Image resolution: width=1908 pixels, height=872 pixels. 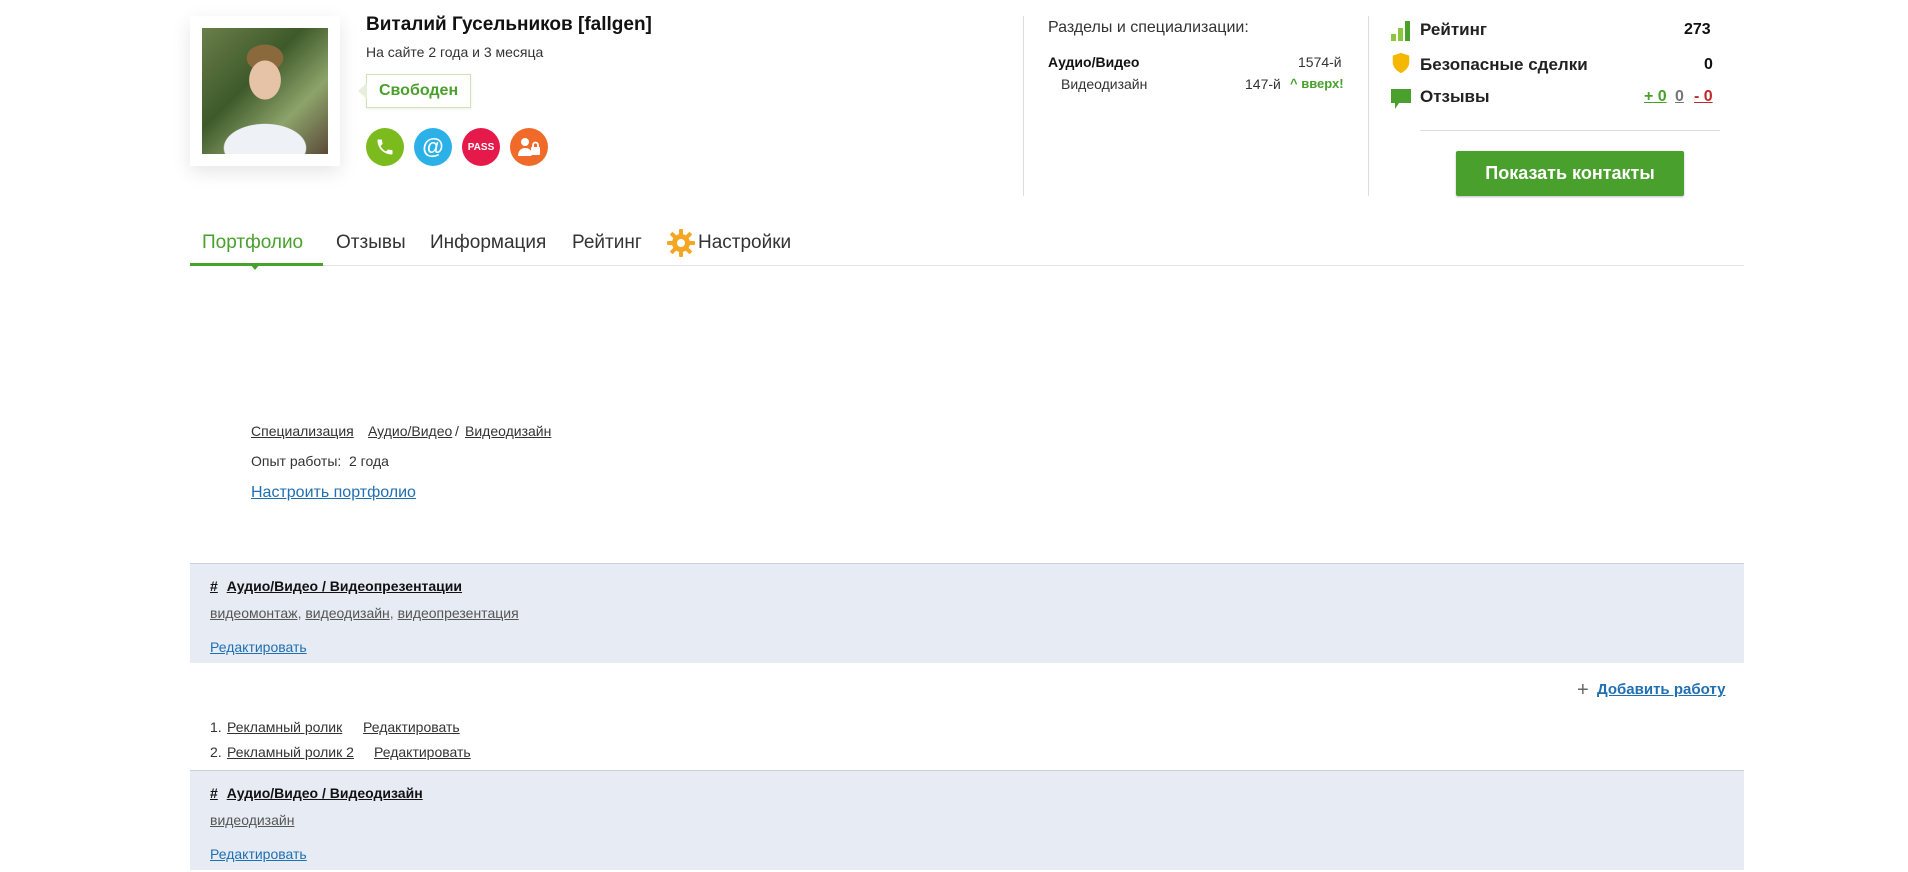 I want to click on section-main-name: Аудио/Видео, so click(x=1094, y=62).